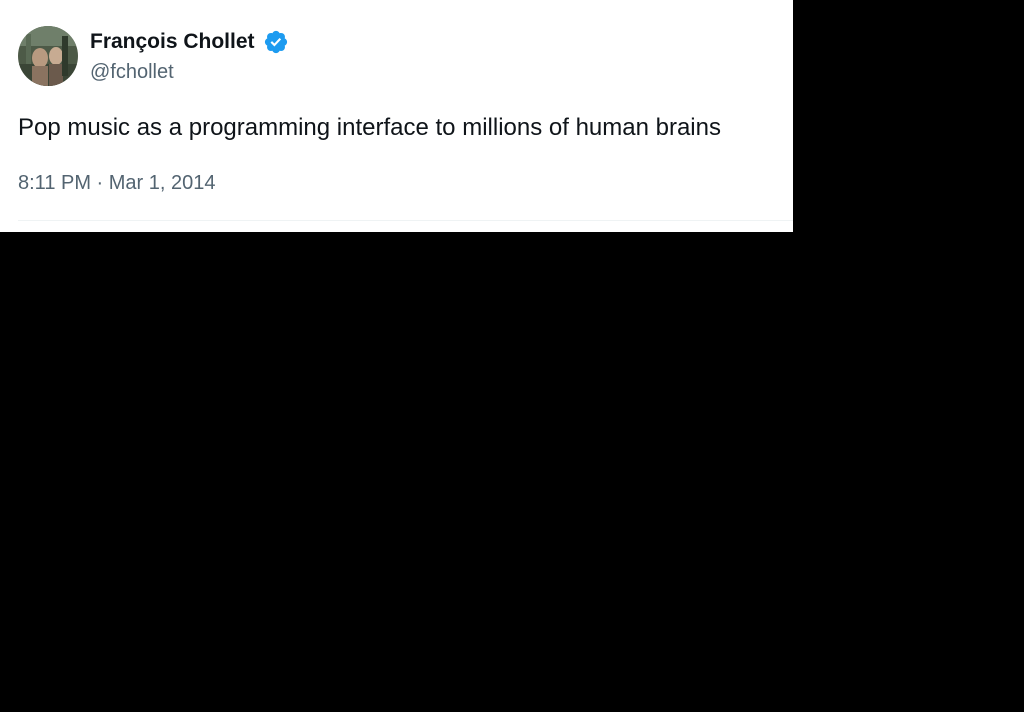  I want to click on tweet-timestamp: 8:11 PM · Mar 1, 2014, so click(117, 183).